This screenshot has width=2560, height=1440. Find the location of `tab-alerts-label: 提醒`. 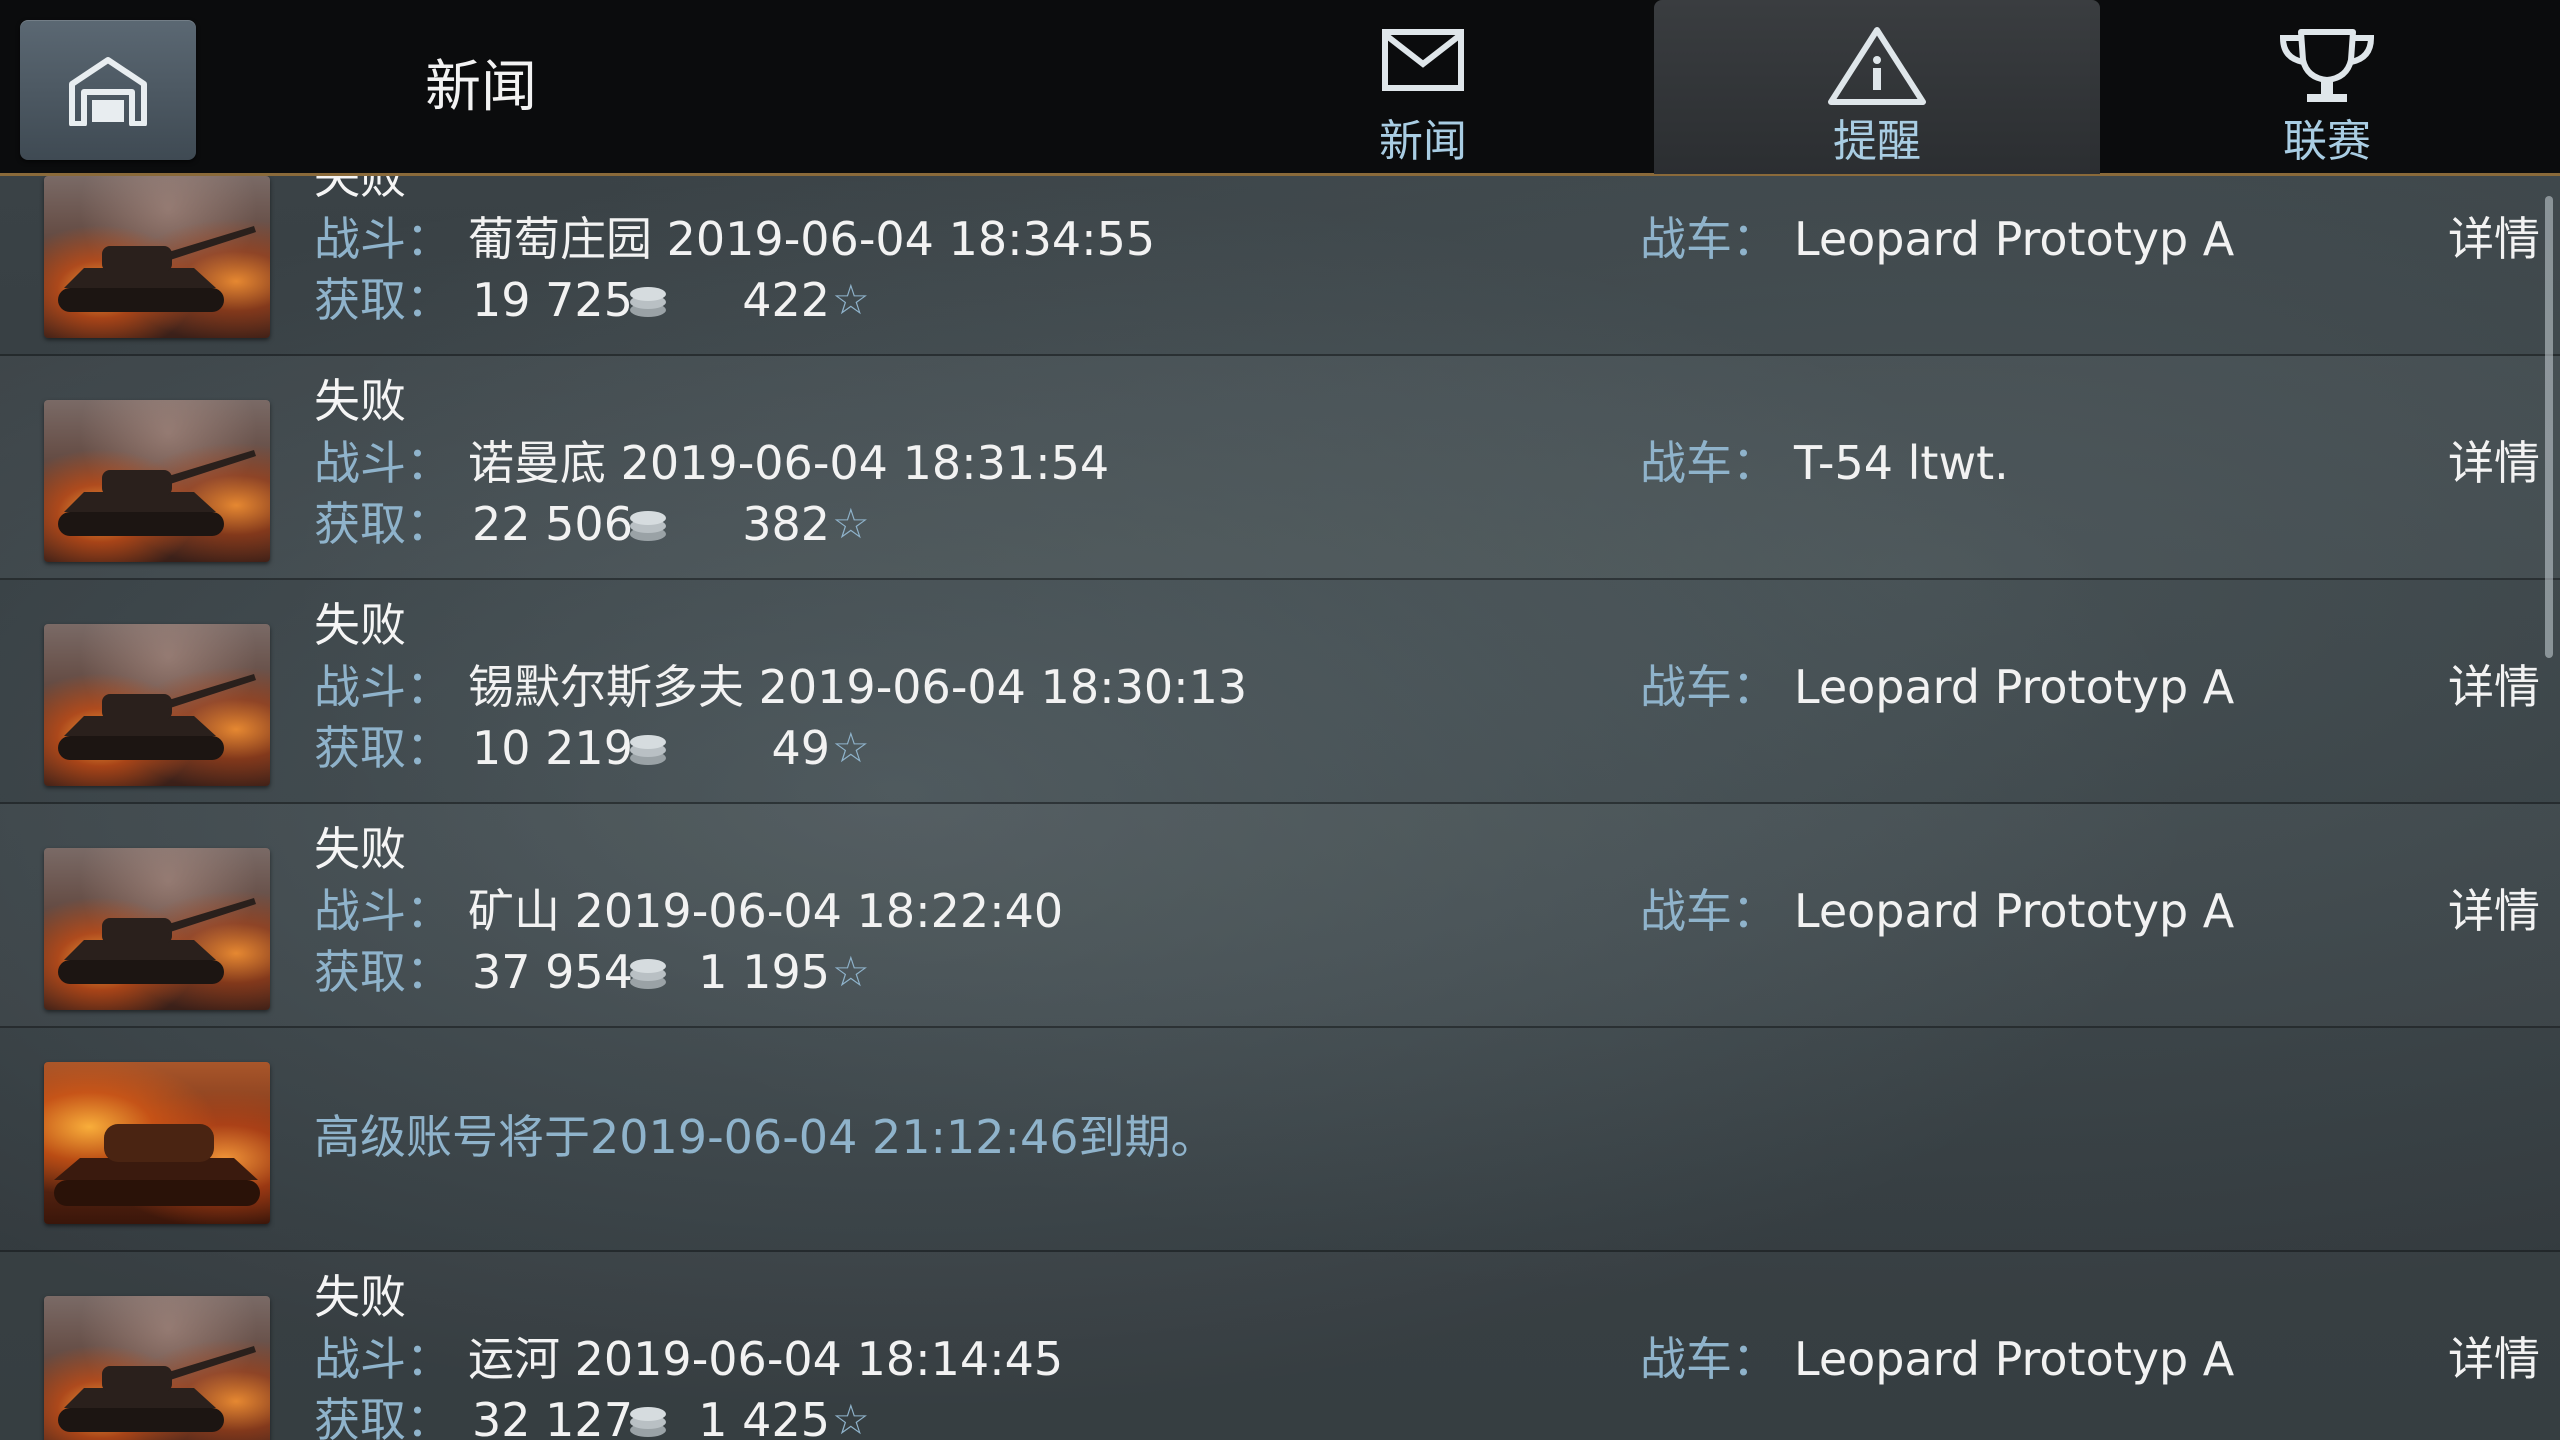

tab-alerts-label: 提醒 is located at coordinates (1877, 141).